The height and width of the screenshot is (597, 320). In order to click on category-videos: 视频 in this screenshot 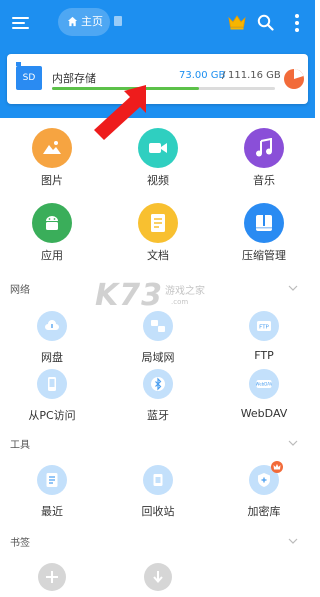, I will do `click(158, 160)`.